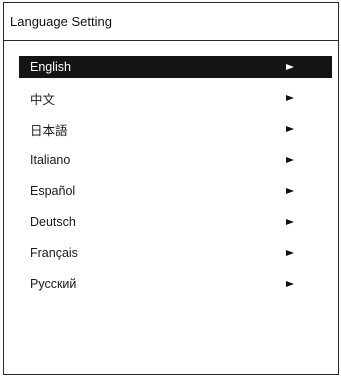  Describe the element at coordinates (53, 191) in the screenshot. I see `language-label: Español` at that location.